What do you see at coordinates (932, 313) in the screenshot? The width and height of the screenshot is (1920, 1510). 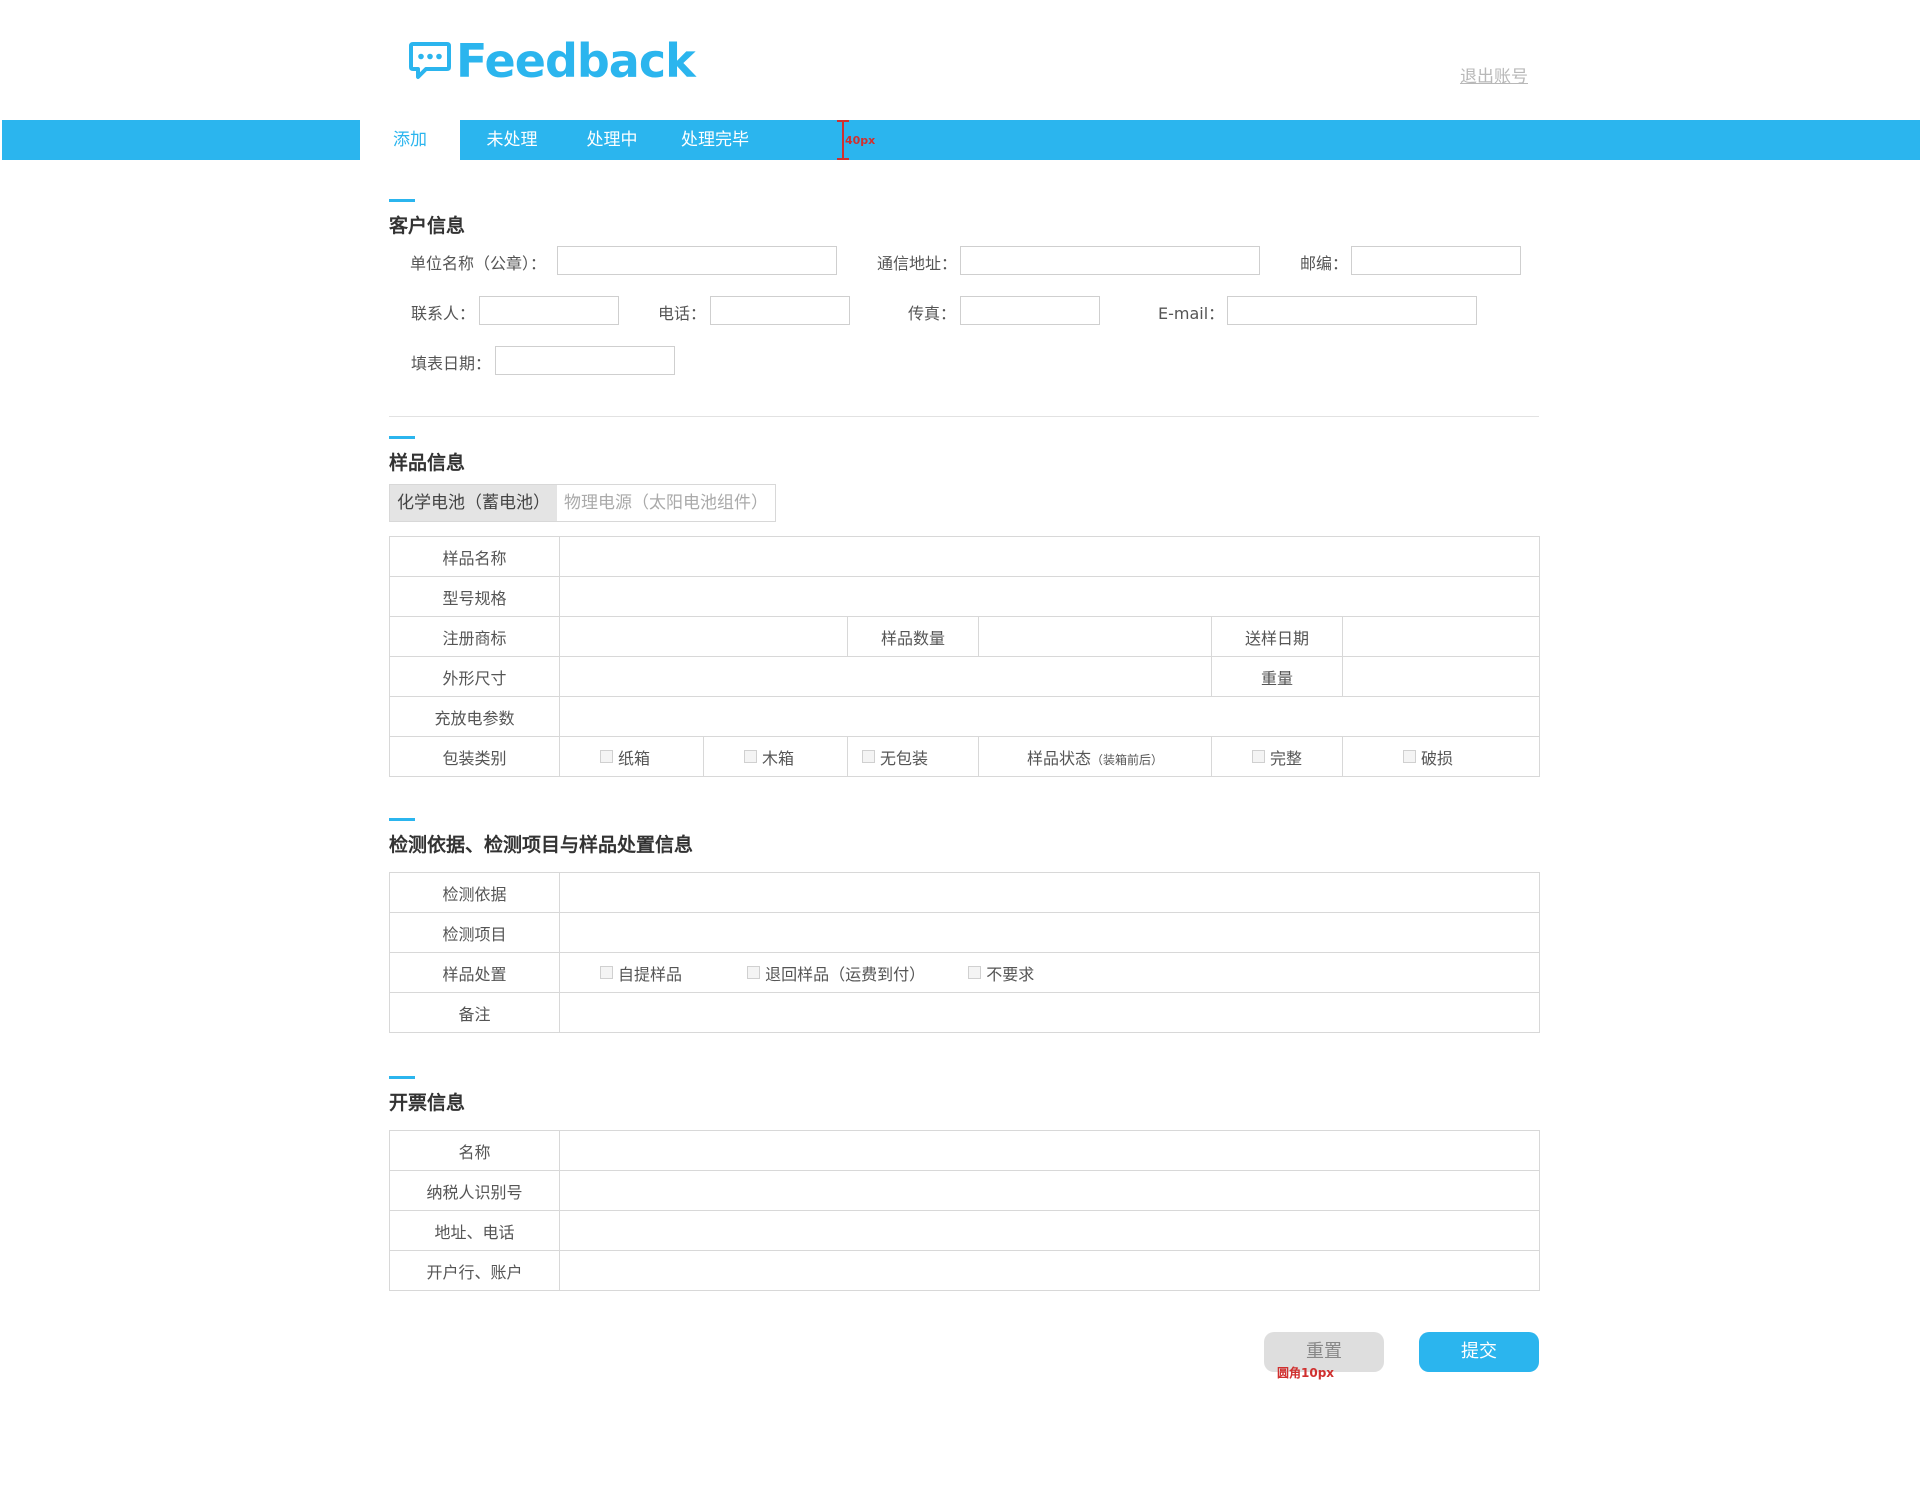 I see `fax-label: 传真：` at bounding box center [932, 313].